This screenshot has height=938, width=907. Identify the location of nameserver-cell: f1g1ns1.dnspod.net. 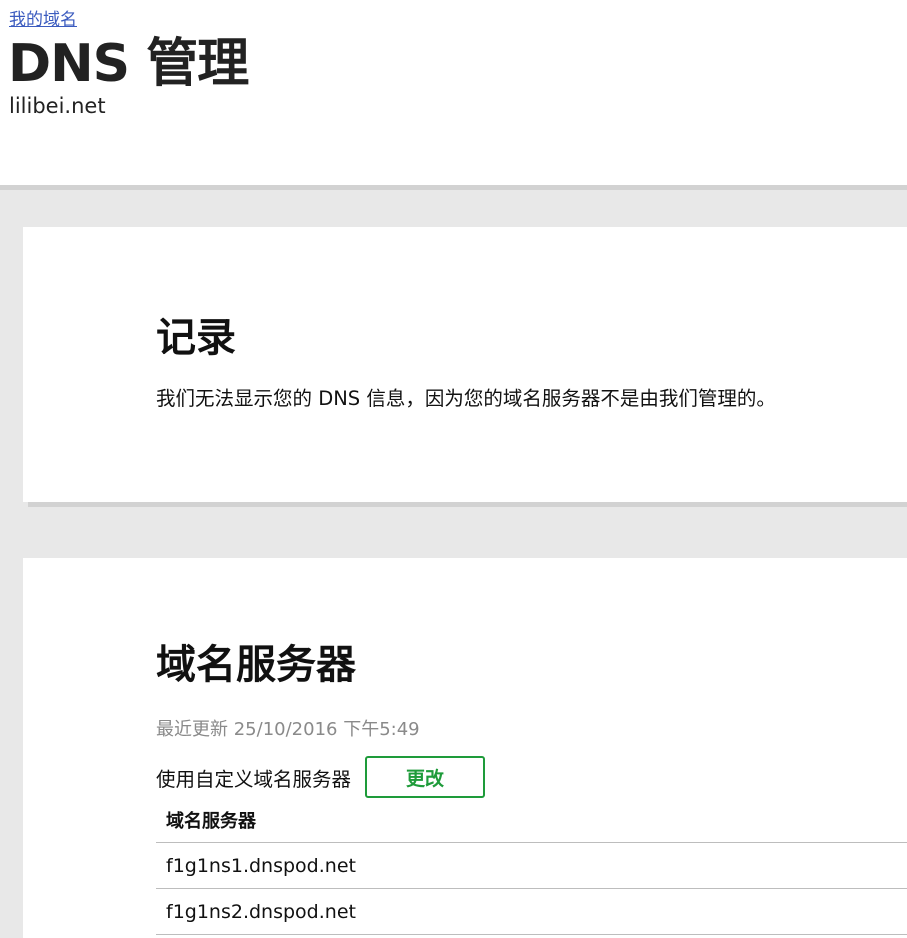
(531, 865).